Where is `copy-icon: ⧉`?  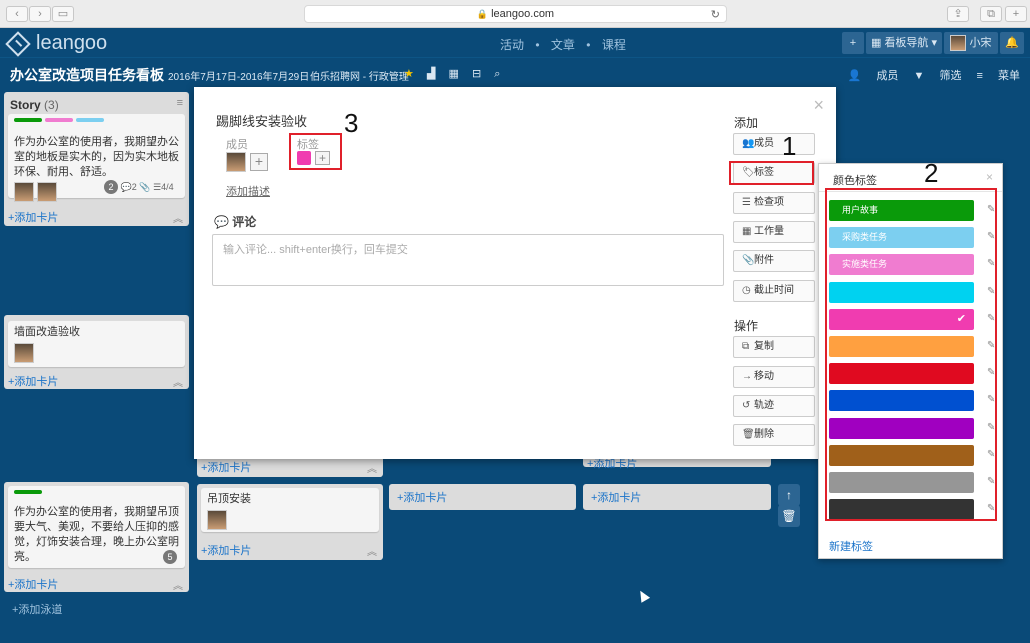
copy-icon: ⧉ is located at coordinates (746, 346).